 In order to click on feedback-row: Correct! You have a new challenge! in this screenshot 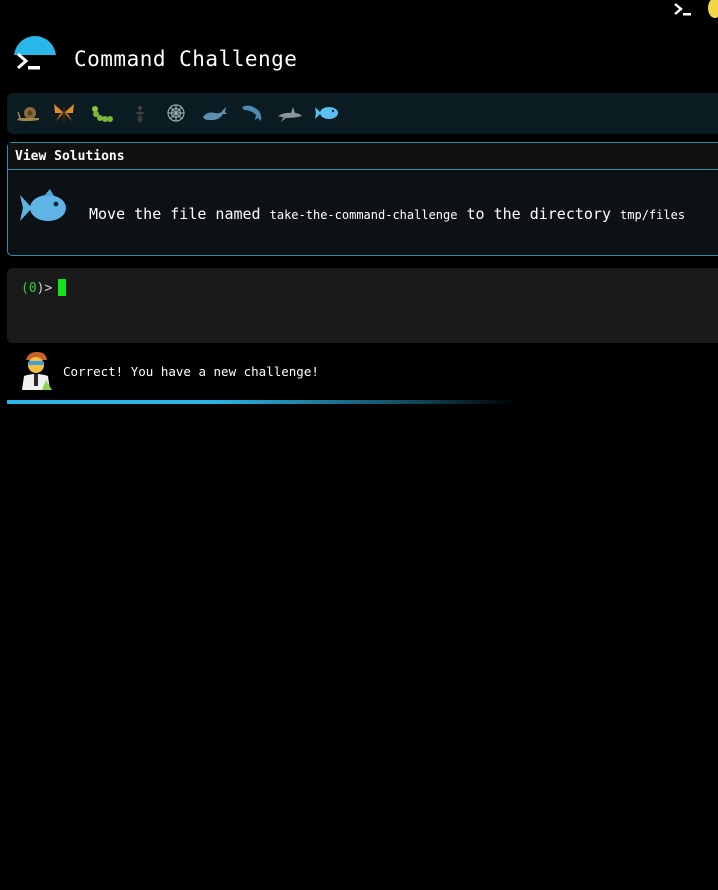, I will do `click(268, 371)`.